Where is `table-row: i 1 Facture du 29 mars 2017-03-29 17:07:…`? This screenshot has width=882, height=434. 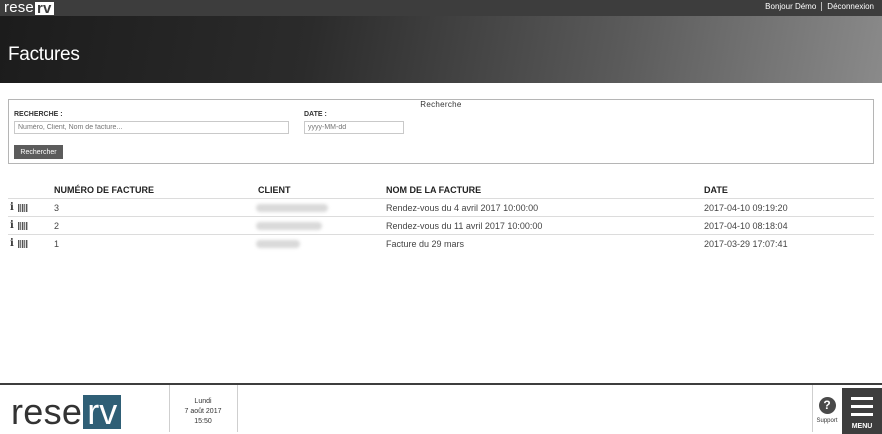
table-row: i 1 Facture du 29 mars 2017-03-29 17:07:… is located at coordinates (441, 243).